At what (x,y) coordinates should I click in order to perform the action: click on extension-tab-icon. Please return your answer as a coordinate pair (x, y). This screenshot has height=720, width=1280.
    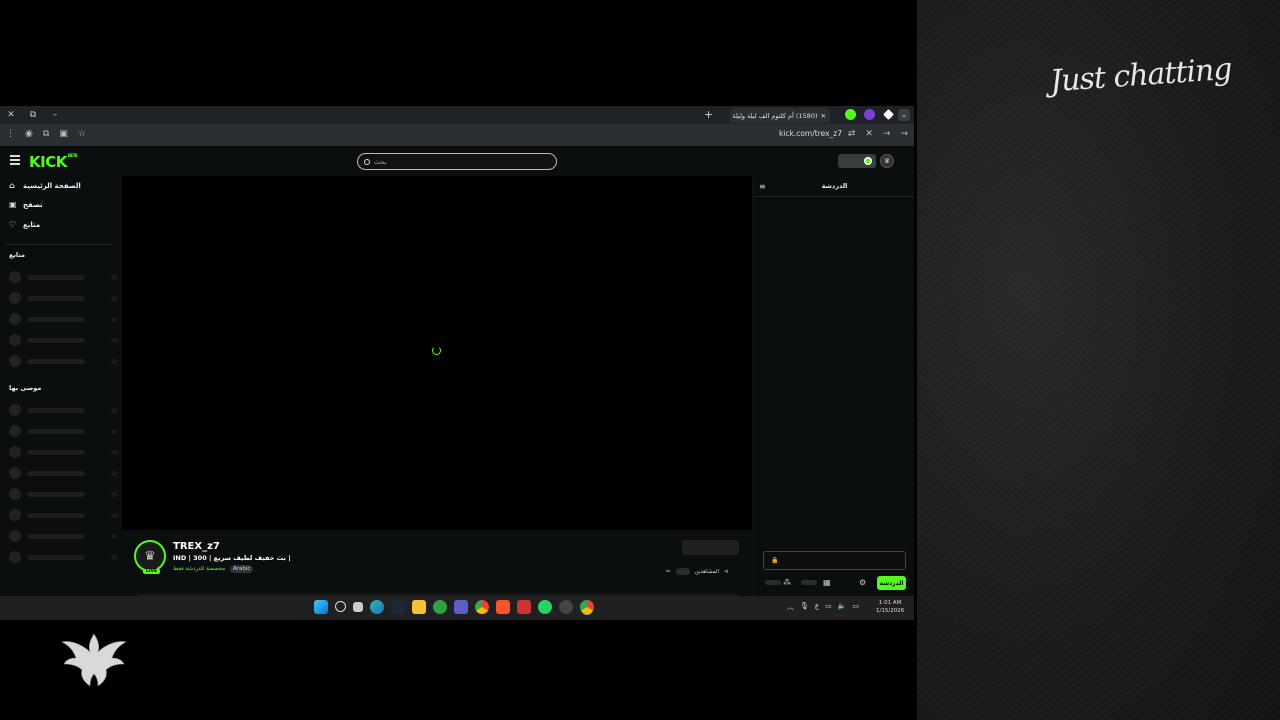
    Looking at the image, I should click on (888, 114).